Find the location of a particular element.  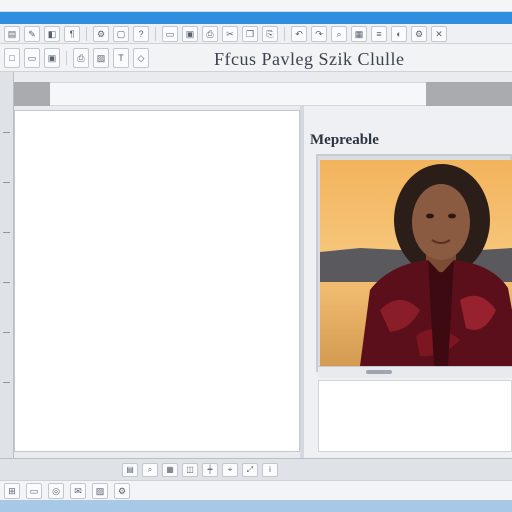

text-icon: T is located at coordinates (121, 57).